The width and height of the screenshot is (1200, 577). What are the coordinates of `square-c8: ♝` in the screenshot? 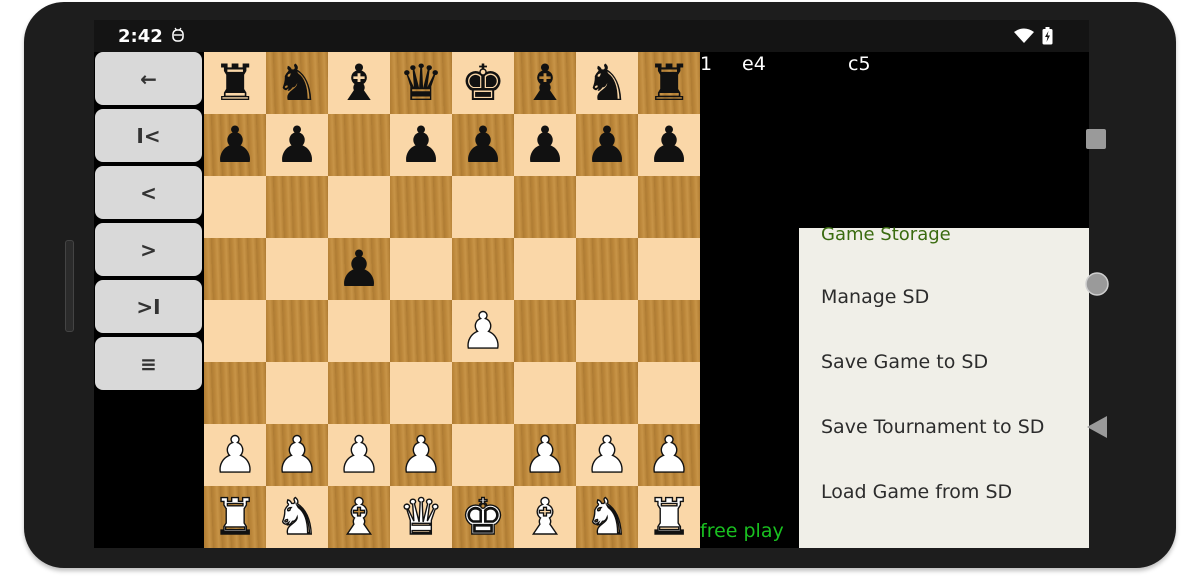 It's located at (359, 83).